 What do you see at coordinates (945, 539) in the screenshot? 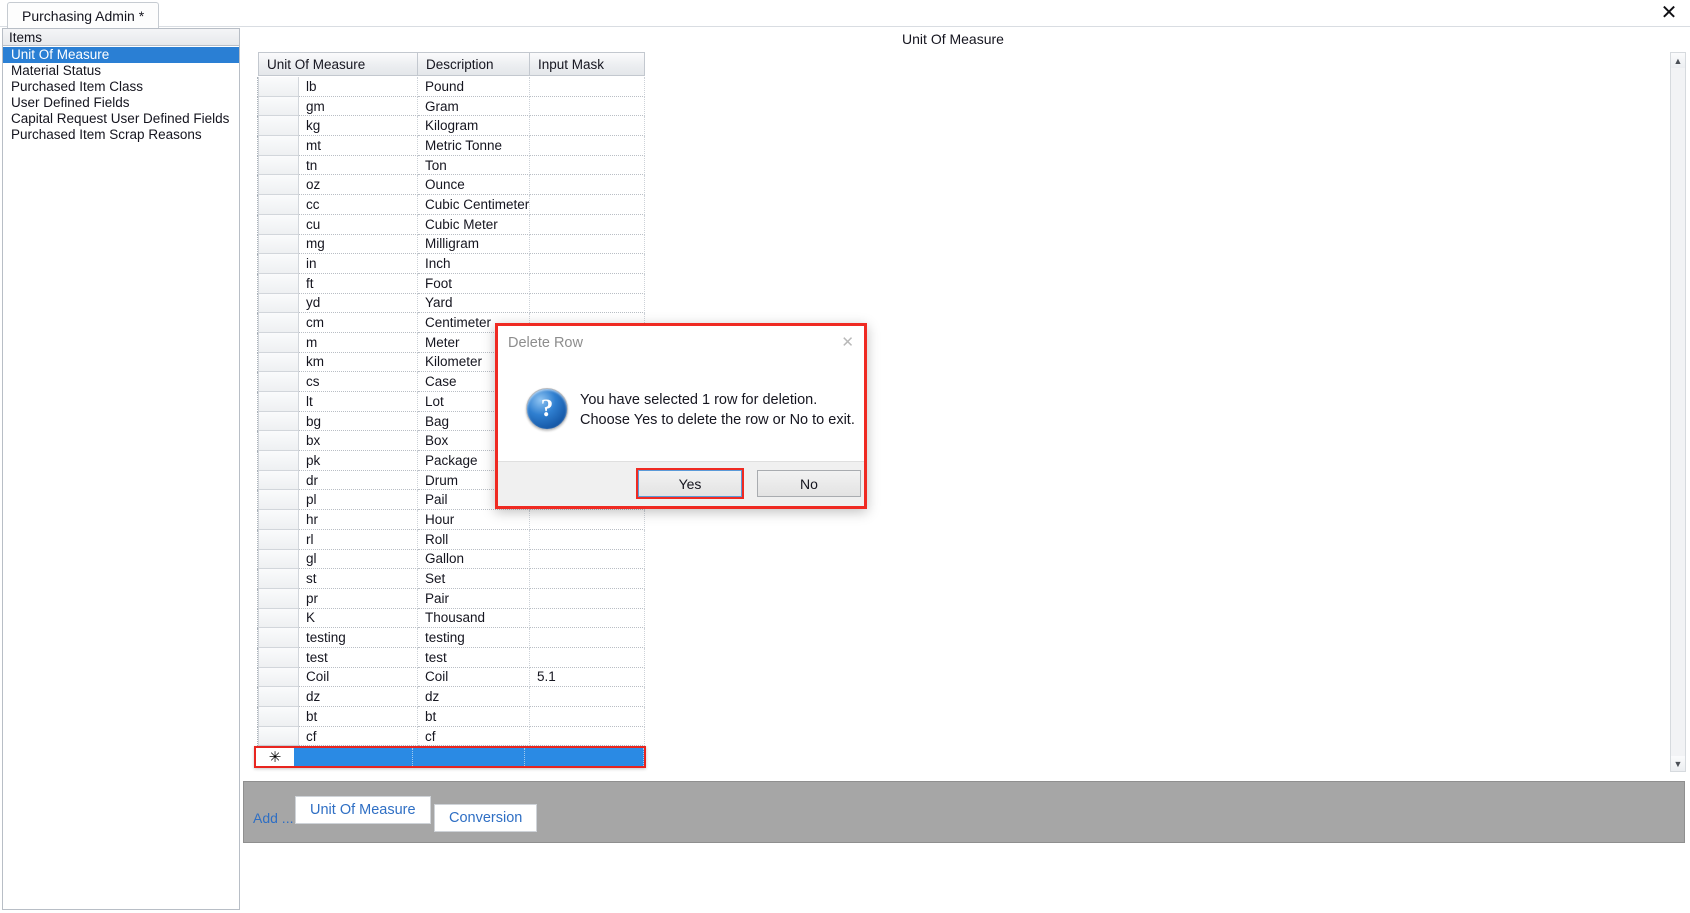
I see `table-row: rl Roll` at bounding box center [945, 539].